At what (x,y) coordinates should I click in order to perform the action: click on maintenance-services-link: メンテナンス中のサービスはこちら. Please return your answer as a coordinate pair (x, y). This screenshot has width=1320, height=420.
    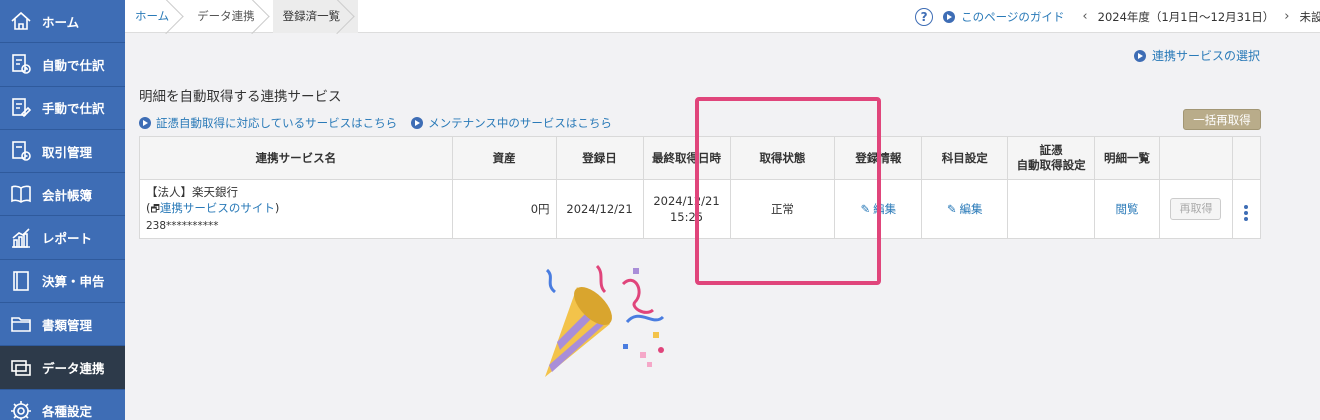
    Looking at the image, I should click on (511, 123).